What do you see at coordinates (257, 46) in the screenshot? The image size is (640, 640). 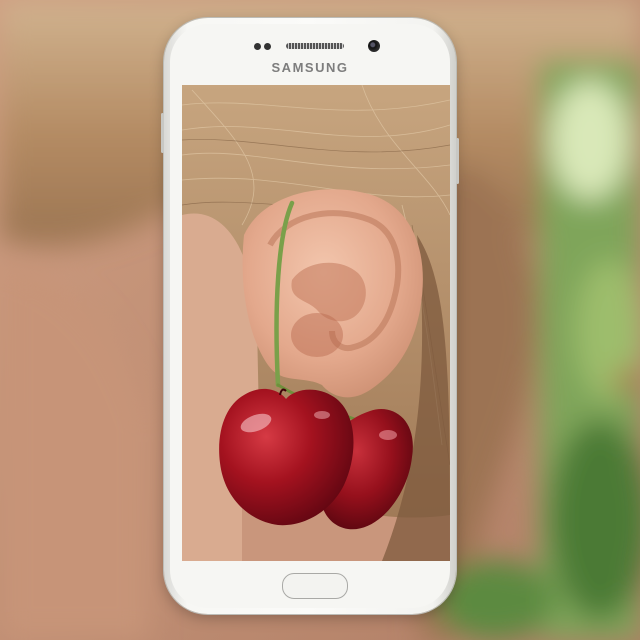 I see `proximity-sensor-icon` at bounding box center [257, 46].